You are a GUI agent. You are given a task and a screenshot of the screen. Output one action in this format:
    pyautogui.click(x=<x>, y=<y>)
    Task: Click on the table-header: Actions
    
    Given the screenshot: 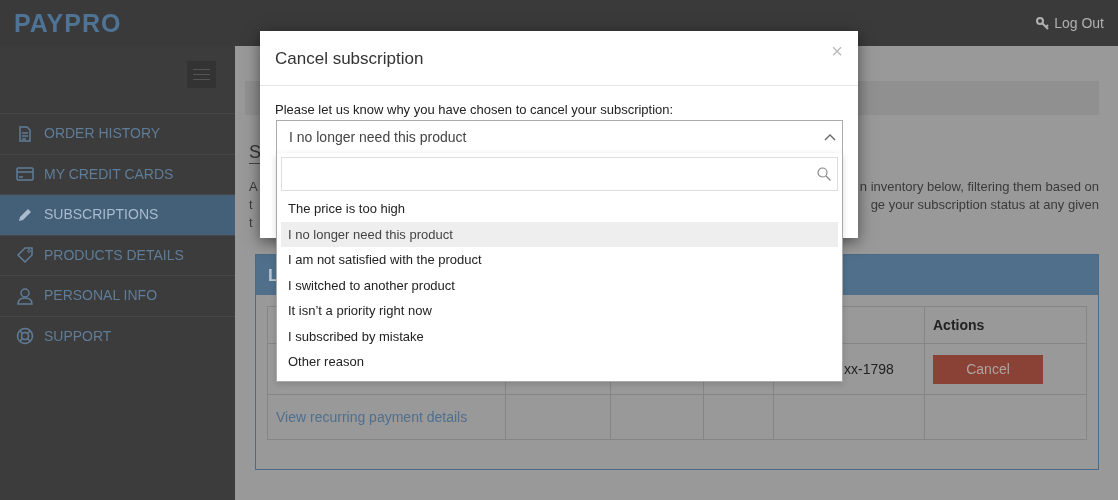 What is the action you would take?
    pyautogui.click(x=1005, y=325)
    